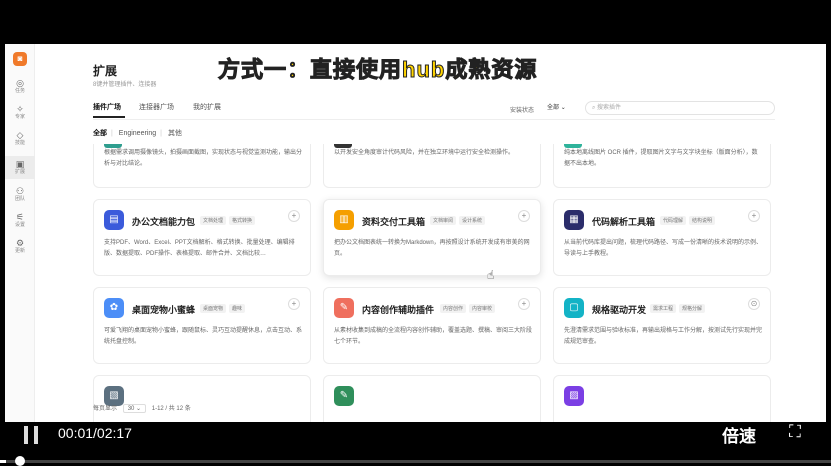 Image resolution: width=831 pixels, height=466 pixels. What do you see at coordinates (164, 310) in the screenshot?
I see `plugin-title: 桌面宠物小蜜蜂` at bounding box center [164, 310].